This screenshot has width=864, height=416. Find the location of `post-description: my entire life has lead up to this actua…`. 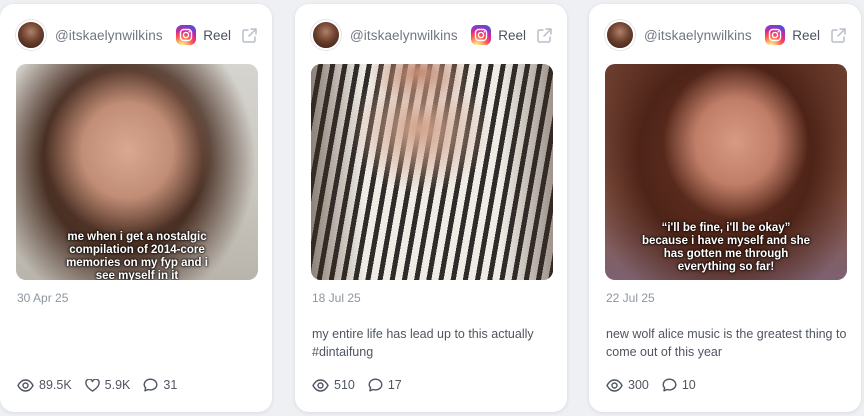

post-description: my entire life has lead up to this actua… is located at coordinates (423, 343).